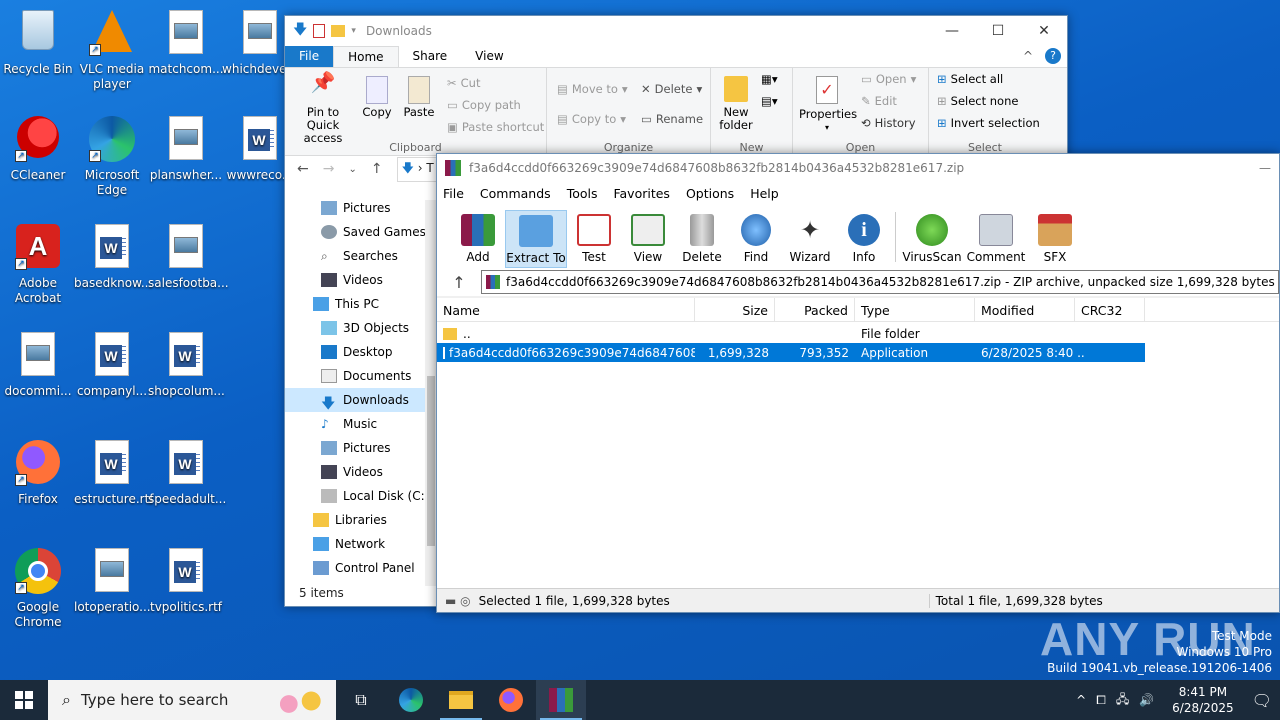 The image size is (1280, 720). I want to click on device-icon: ⧠, so click(1101, 700).